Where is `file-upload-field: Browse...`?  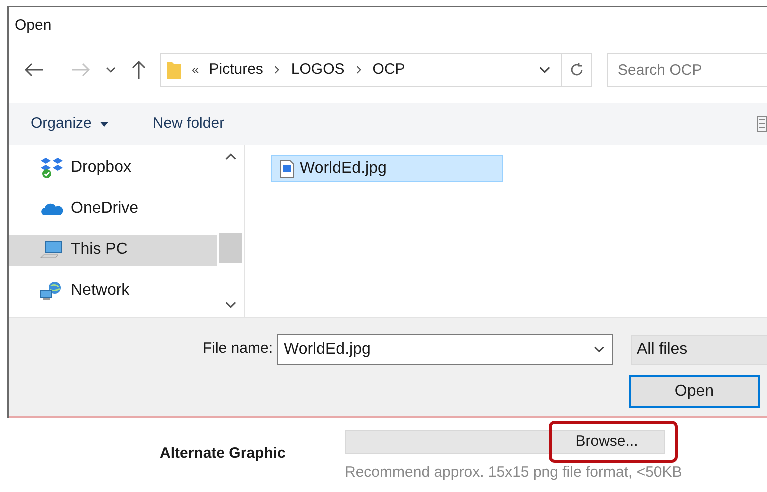
file-upload-field: Browse... is located at coordinates (505, 442).